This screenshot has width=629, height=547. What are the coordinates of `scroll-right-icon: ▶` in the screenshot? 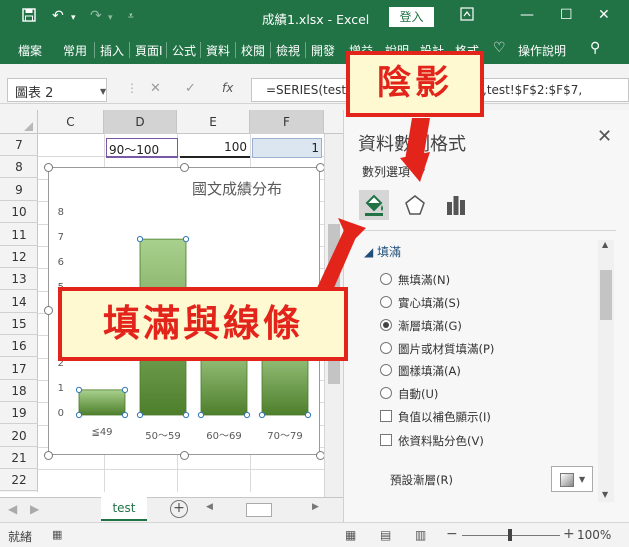 It's located at (315, 507).